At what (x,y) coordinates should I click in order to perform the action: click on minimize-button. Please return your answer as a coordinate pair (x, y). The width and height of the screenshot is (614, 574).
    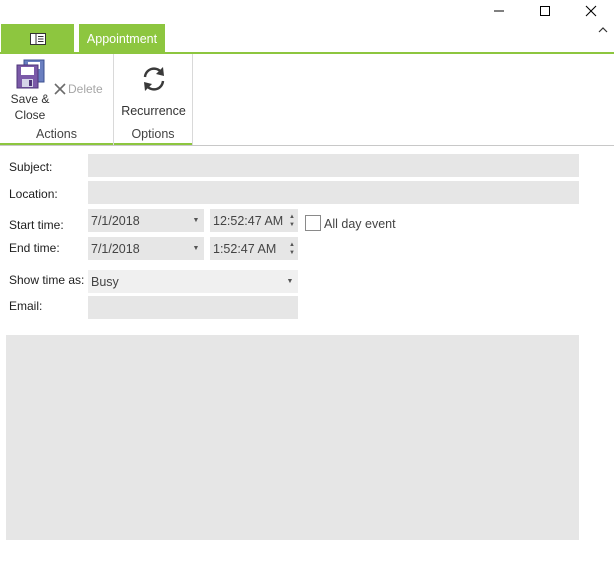
    Looking at the image, I should click on (499, 11).